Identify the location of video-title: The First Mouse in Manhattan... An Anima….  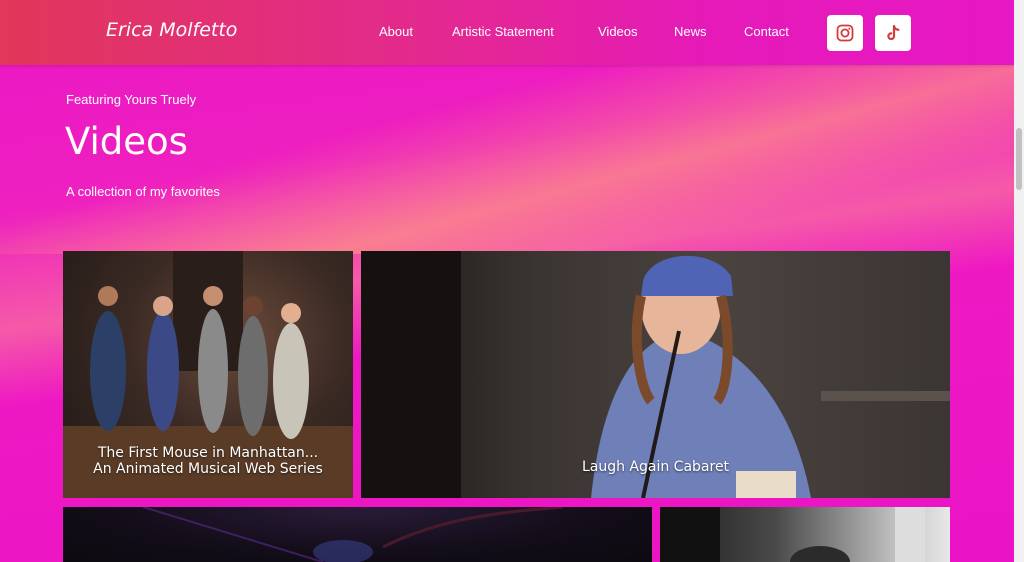
(208, 461).